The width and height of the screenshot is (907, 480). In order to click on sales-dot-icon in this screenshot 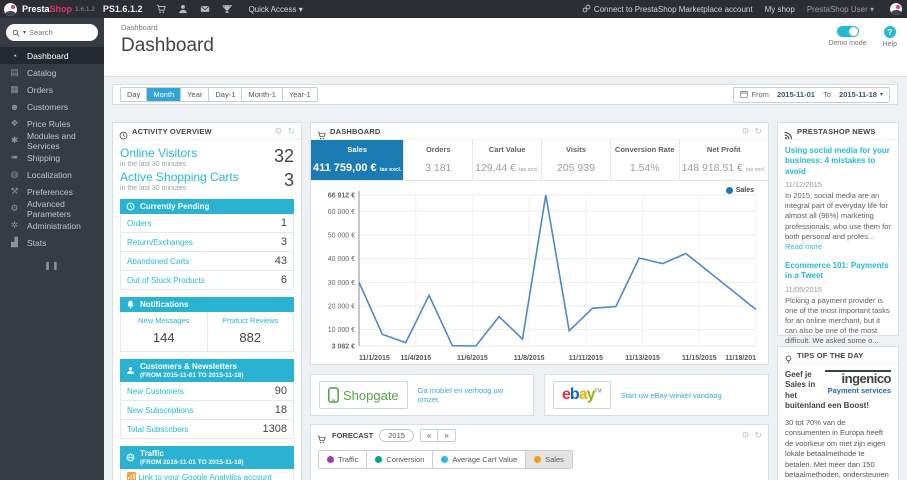, I will do `click(538, 459)`.